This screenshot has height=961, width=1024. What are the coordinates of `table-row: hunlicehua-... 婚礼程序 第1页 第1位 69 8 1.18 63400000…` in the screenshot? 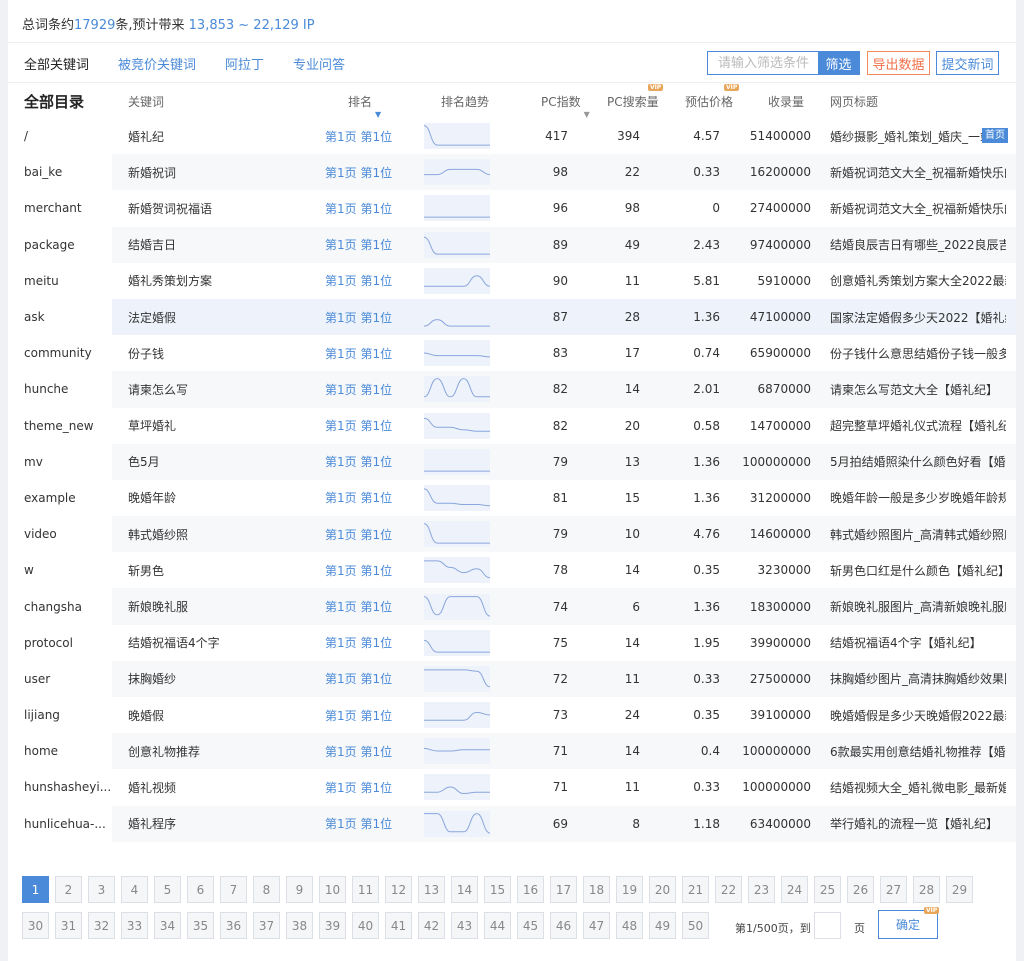 It's located at (512, 823).